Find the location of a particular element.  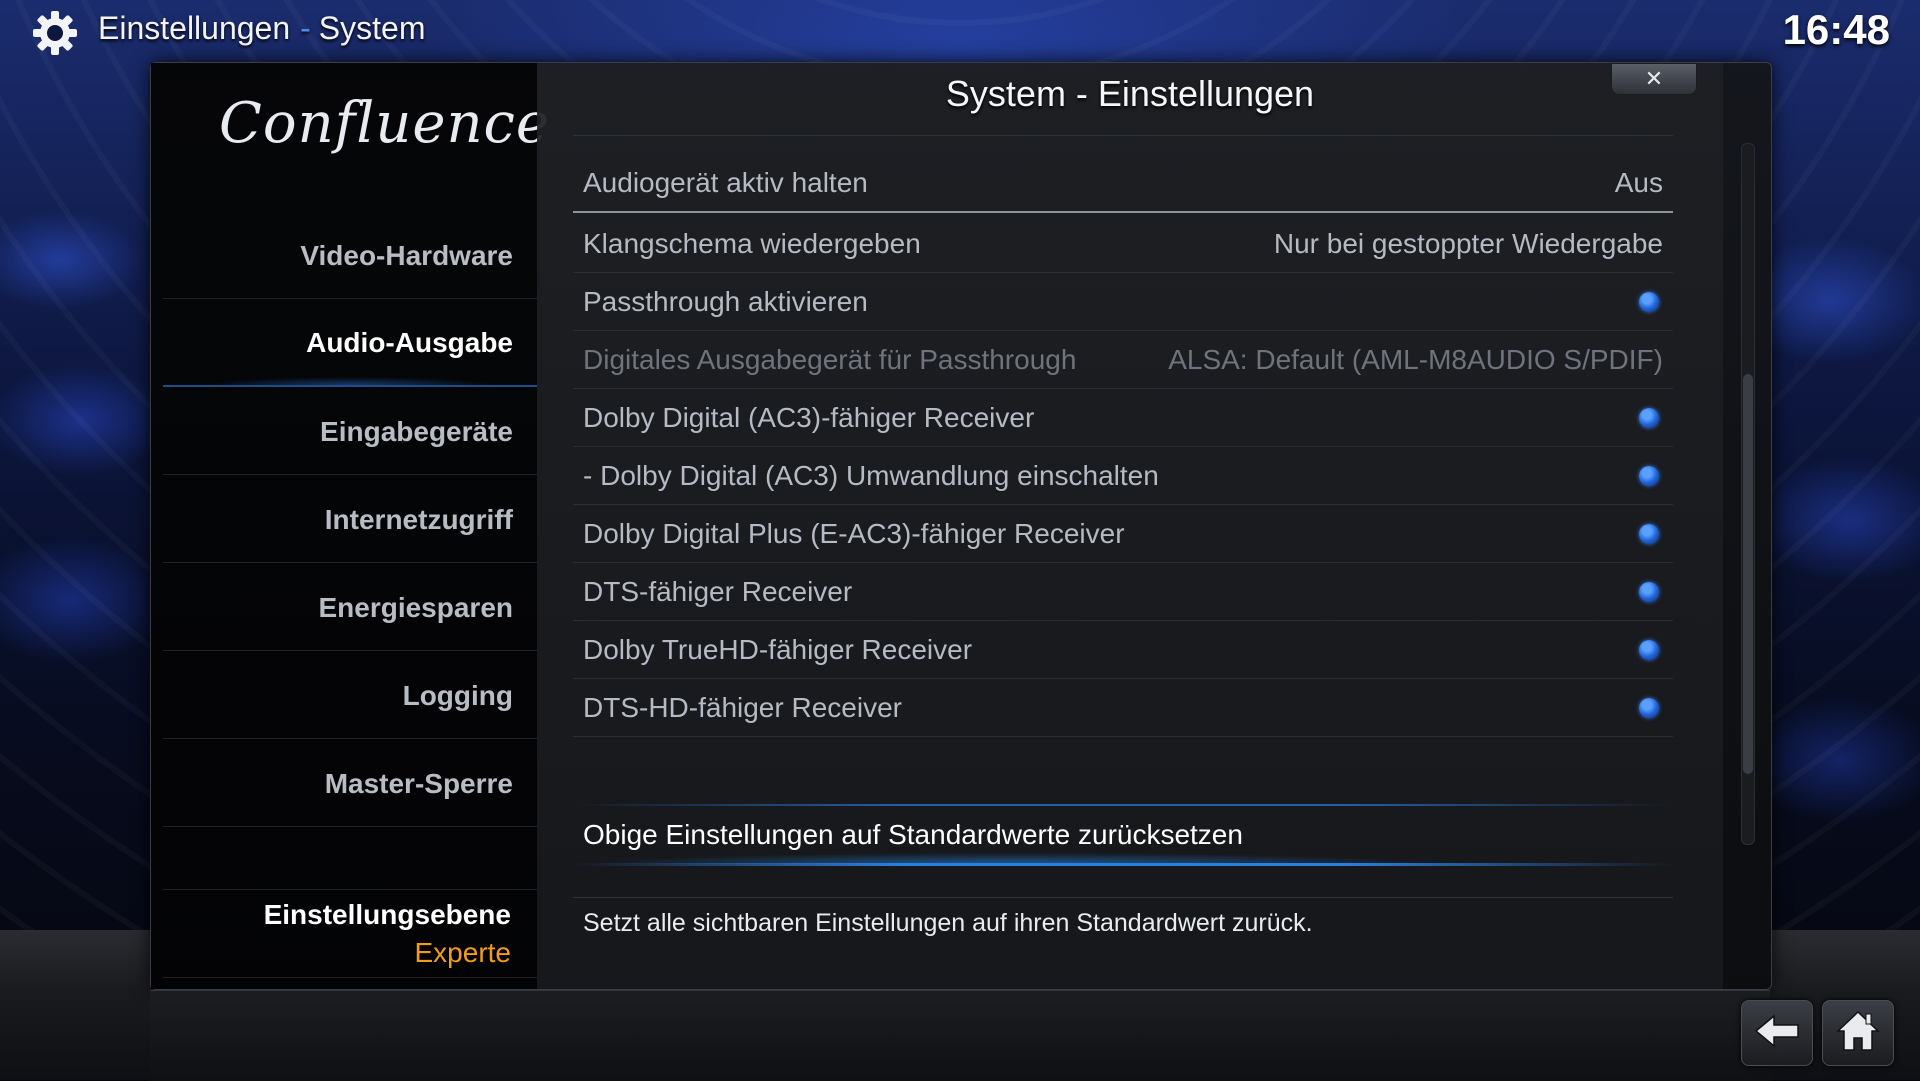

sidebar-item-master-sperre: Master-Sperre is located at coordinates (350, 784).